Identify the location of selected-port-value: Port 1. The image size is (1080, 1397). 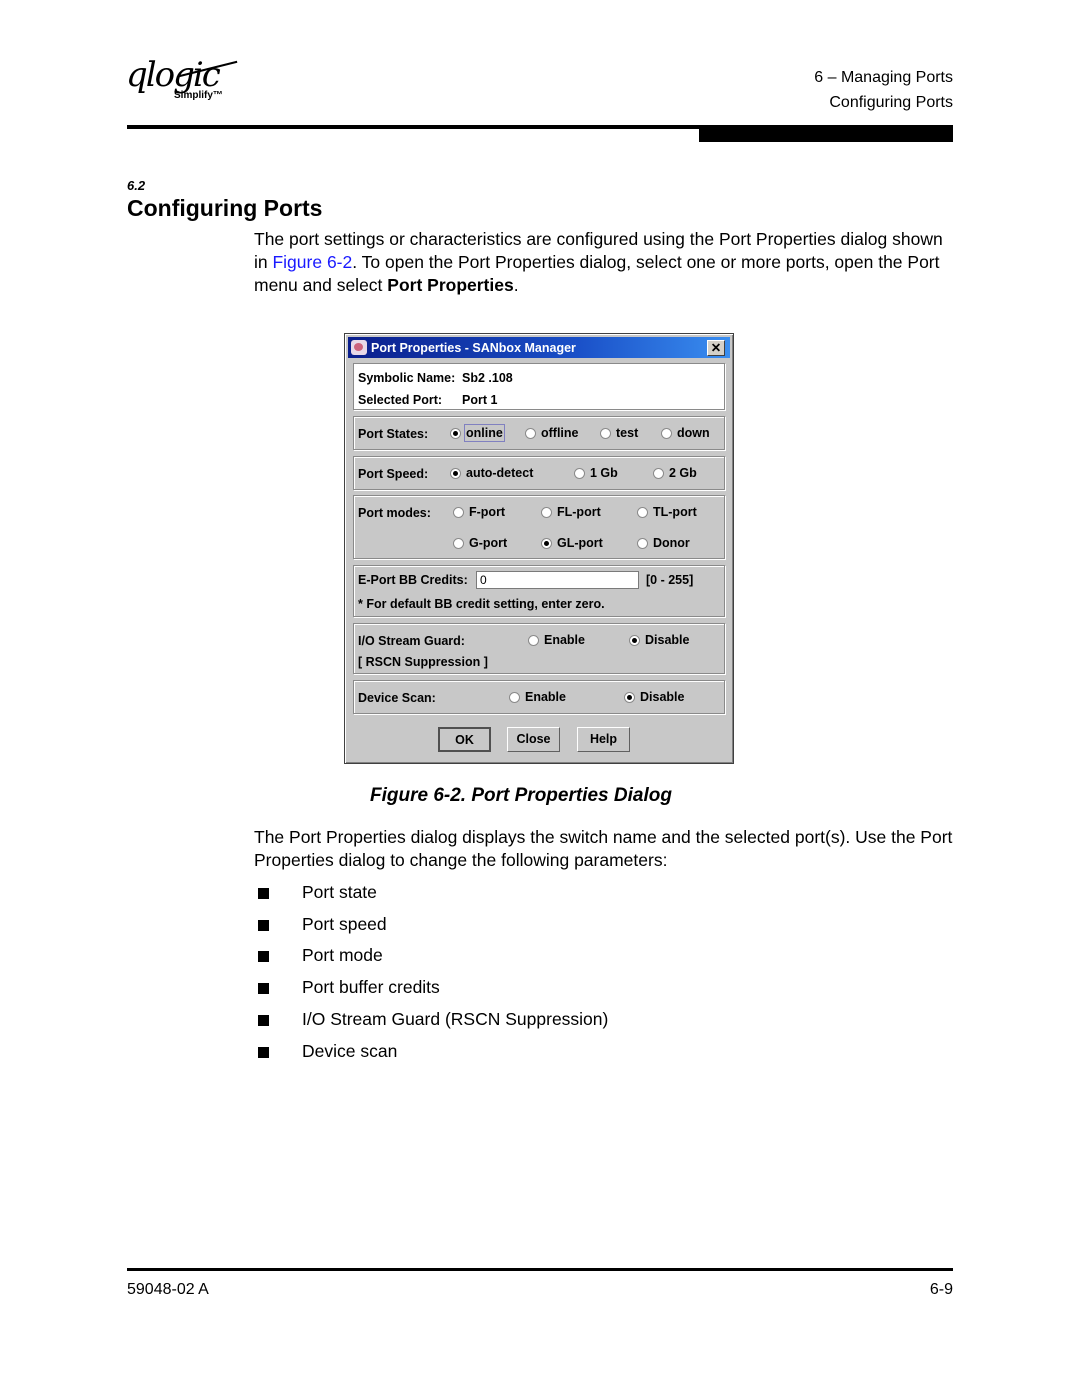
(480, 400).